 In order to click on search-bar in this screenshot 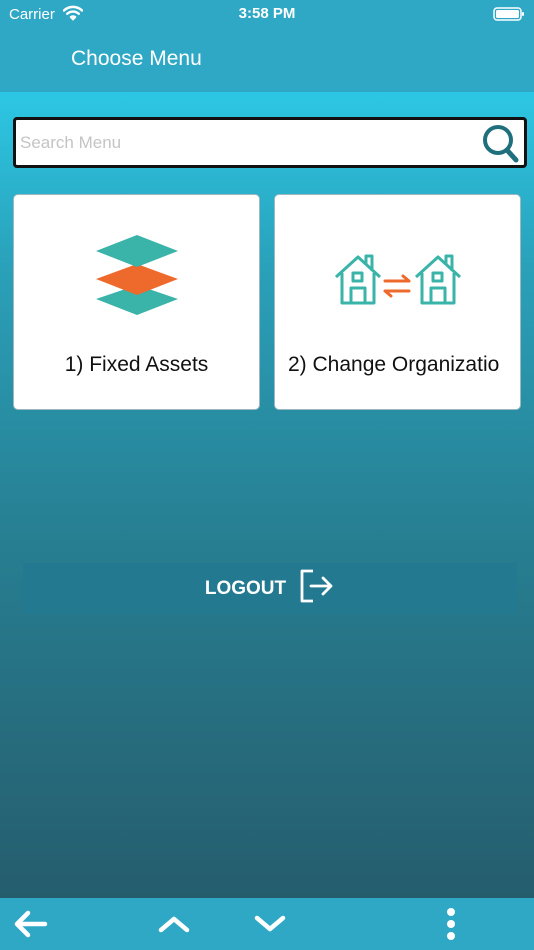, I will do `click(270, 142)`.